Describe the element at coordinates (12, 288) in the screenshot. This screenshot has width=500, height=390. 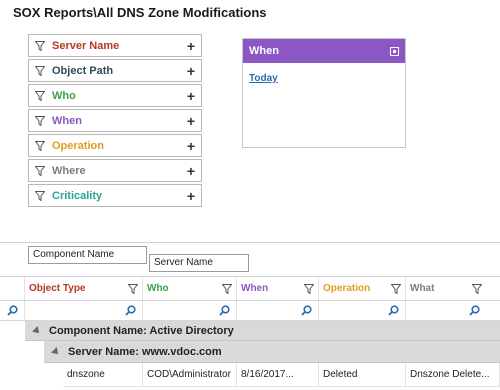
I see `header-spacer` at that location.